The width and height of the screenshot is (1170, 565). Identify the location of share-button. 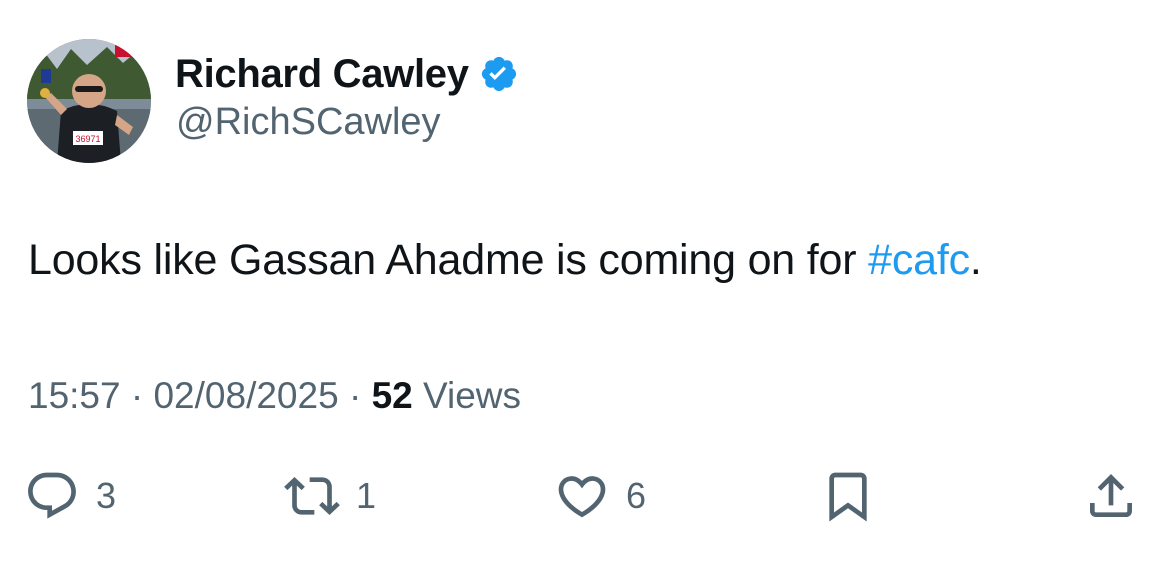
(1111, 496).